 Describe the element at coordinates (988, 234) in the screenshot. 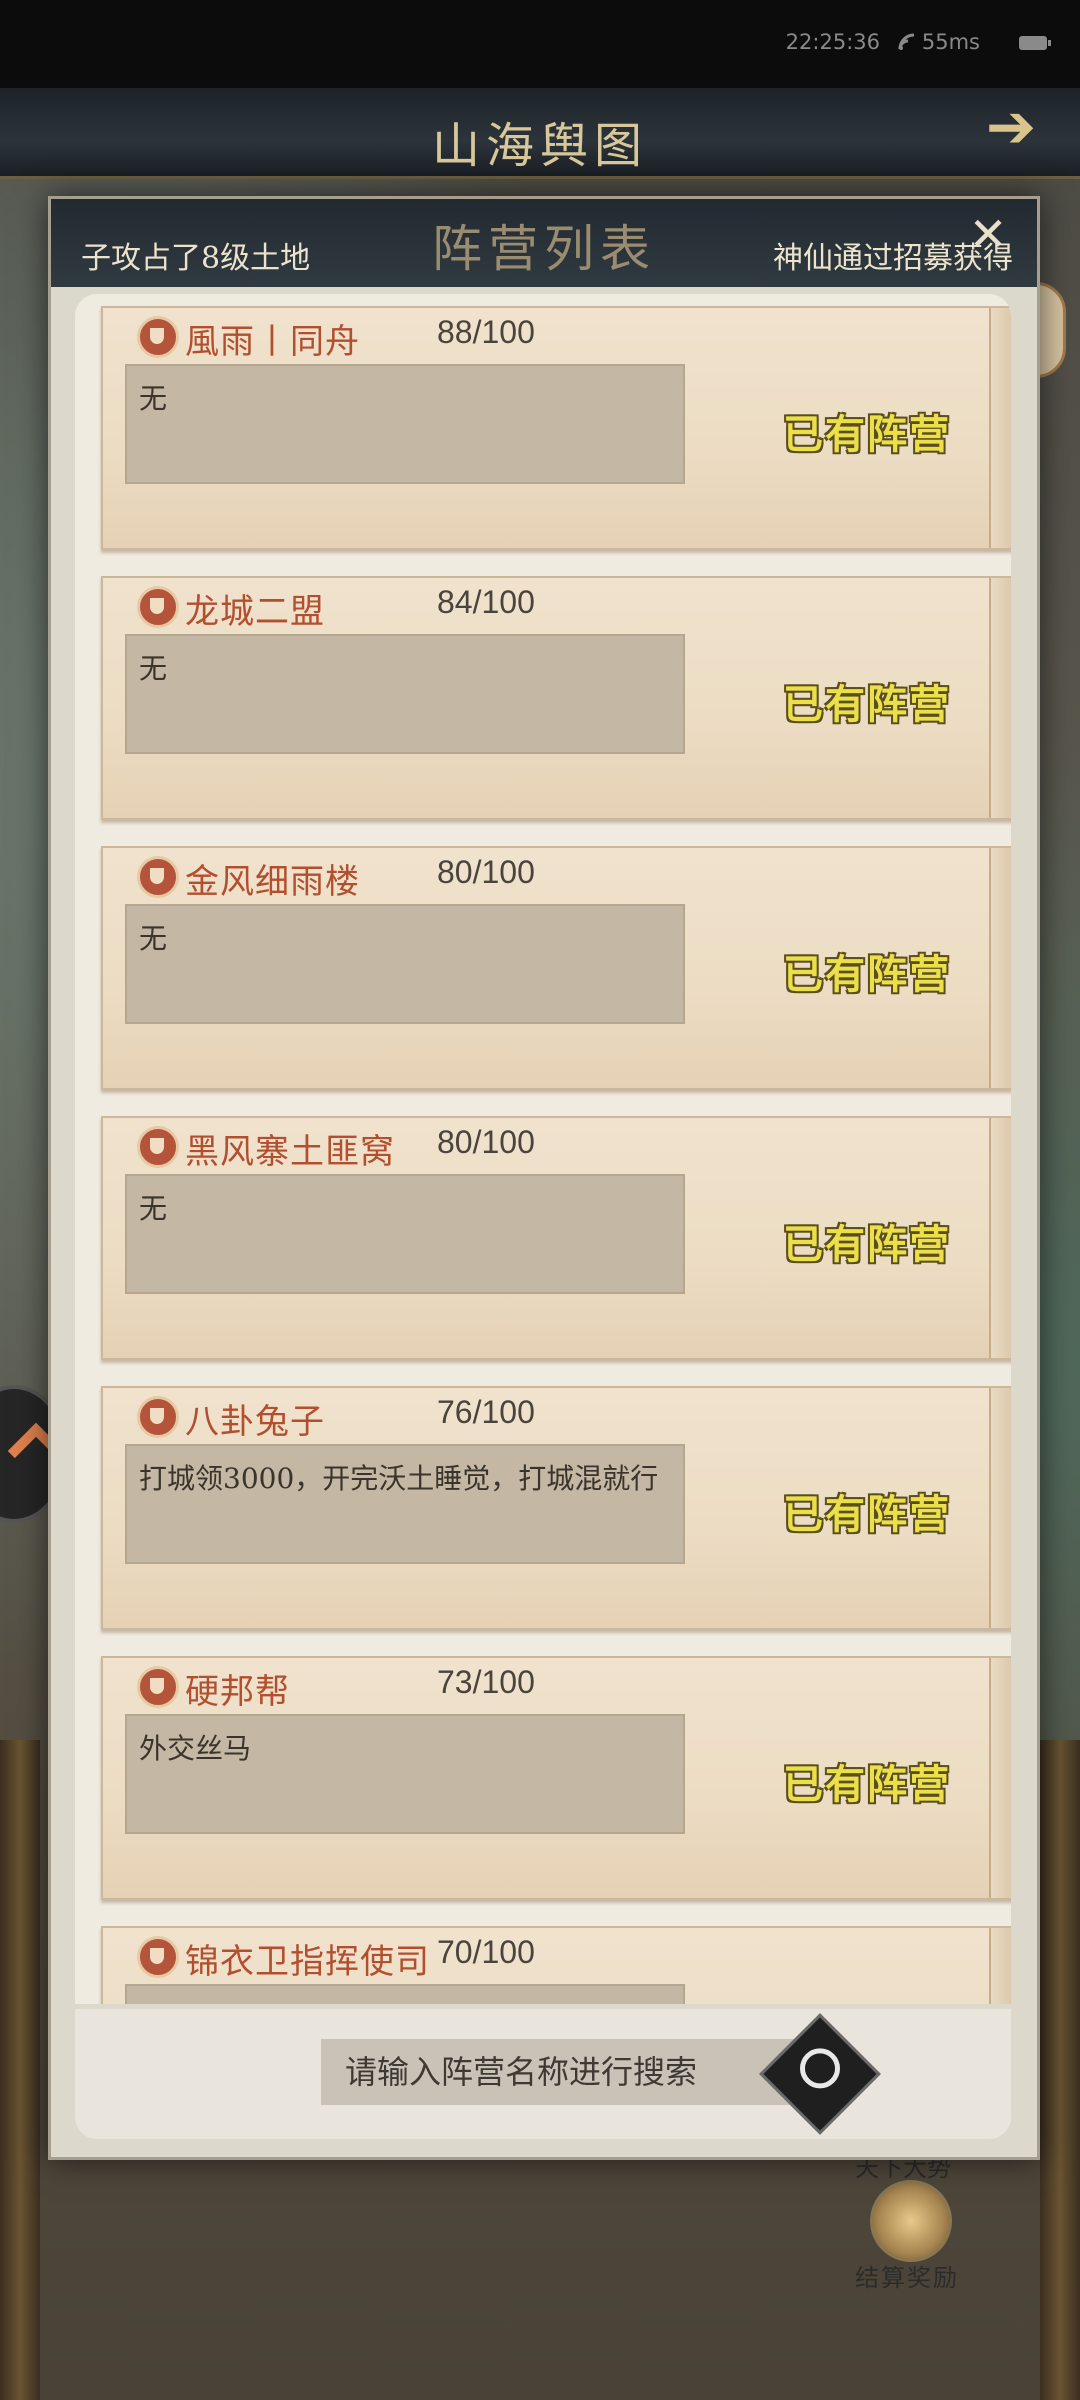

I see `close-icon: ✕` at that location.